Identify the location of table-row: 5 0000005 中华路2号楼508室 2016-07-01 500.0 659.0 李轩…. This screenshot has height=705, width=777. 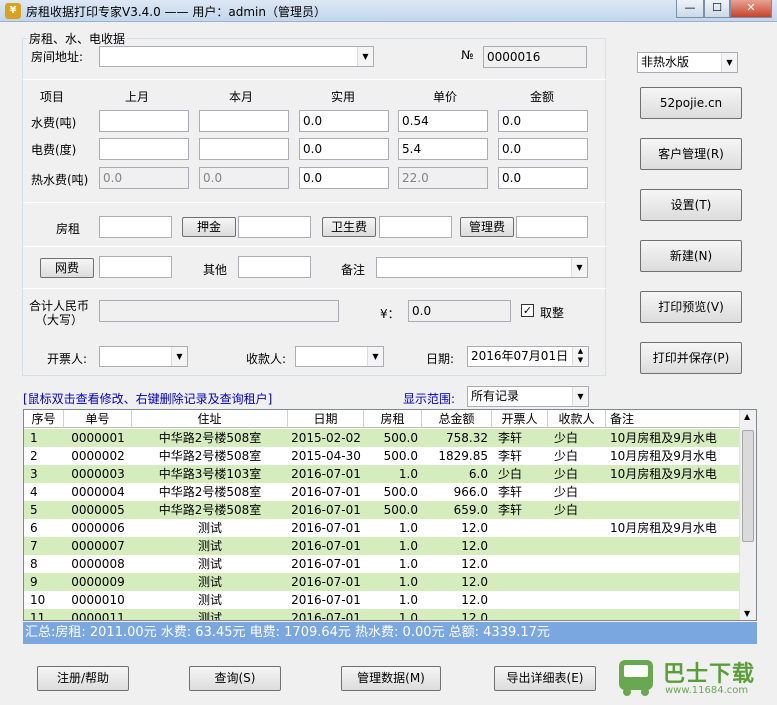
(382, 510).